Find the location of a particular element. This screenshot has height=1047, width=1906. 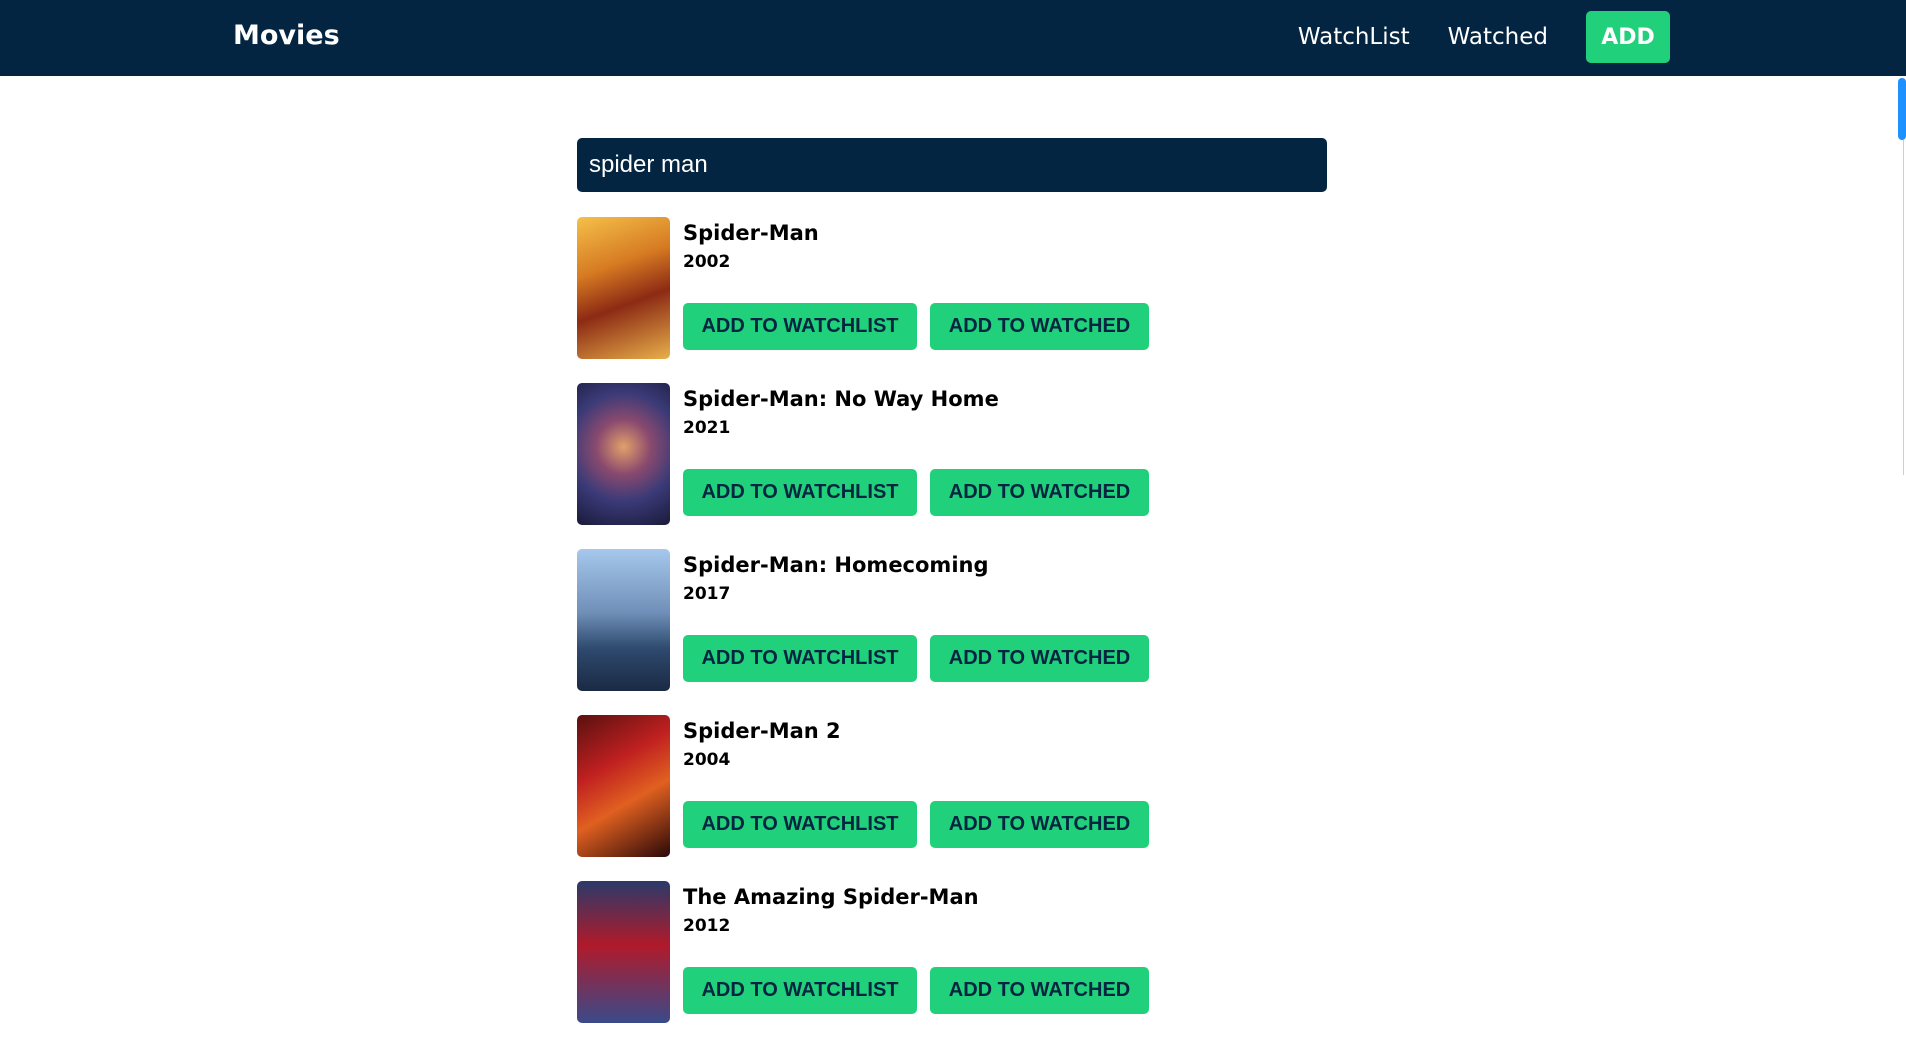

movie-title: Spider-Man 2 is located at coordinates (762, 731).